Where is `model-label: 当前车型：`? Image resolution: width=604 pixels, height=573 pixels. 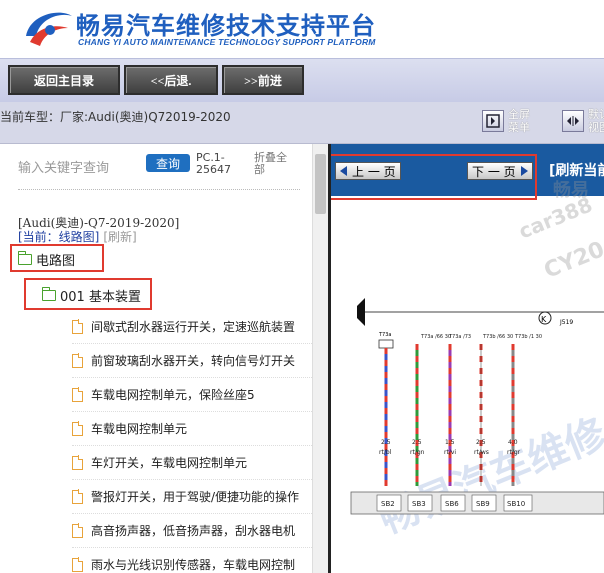 model-label: 当前车型： is located at coordinates (30, 117).